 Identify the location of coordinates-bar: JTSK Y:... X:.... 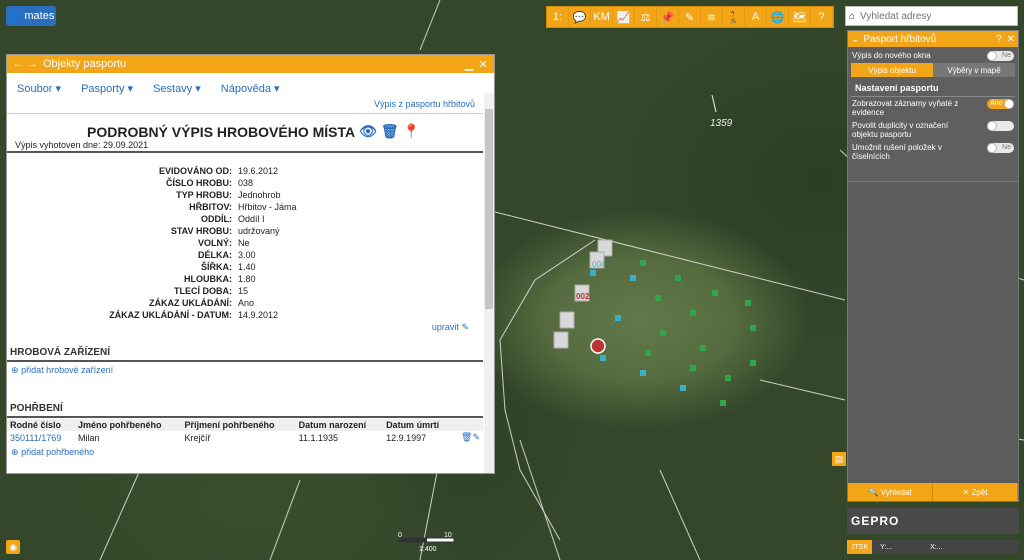
(933, 547).